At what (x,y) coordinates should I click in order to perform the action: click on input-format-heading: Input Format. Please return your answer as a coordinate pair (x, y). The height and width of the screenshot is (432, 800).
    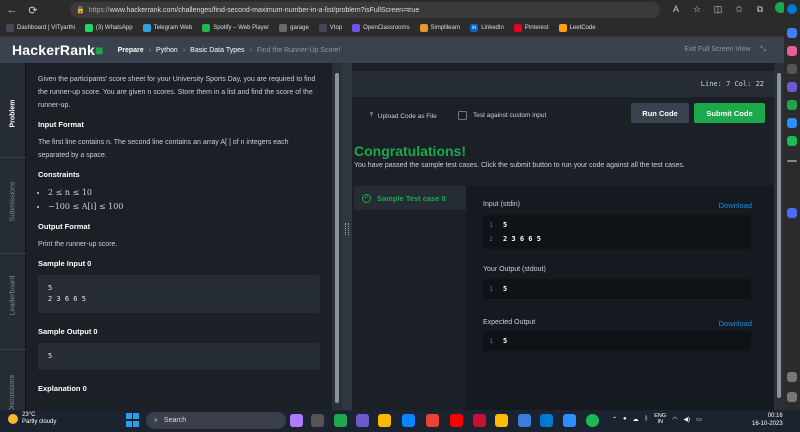
    Looking at the image, I should click on (61, 124).